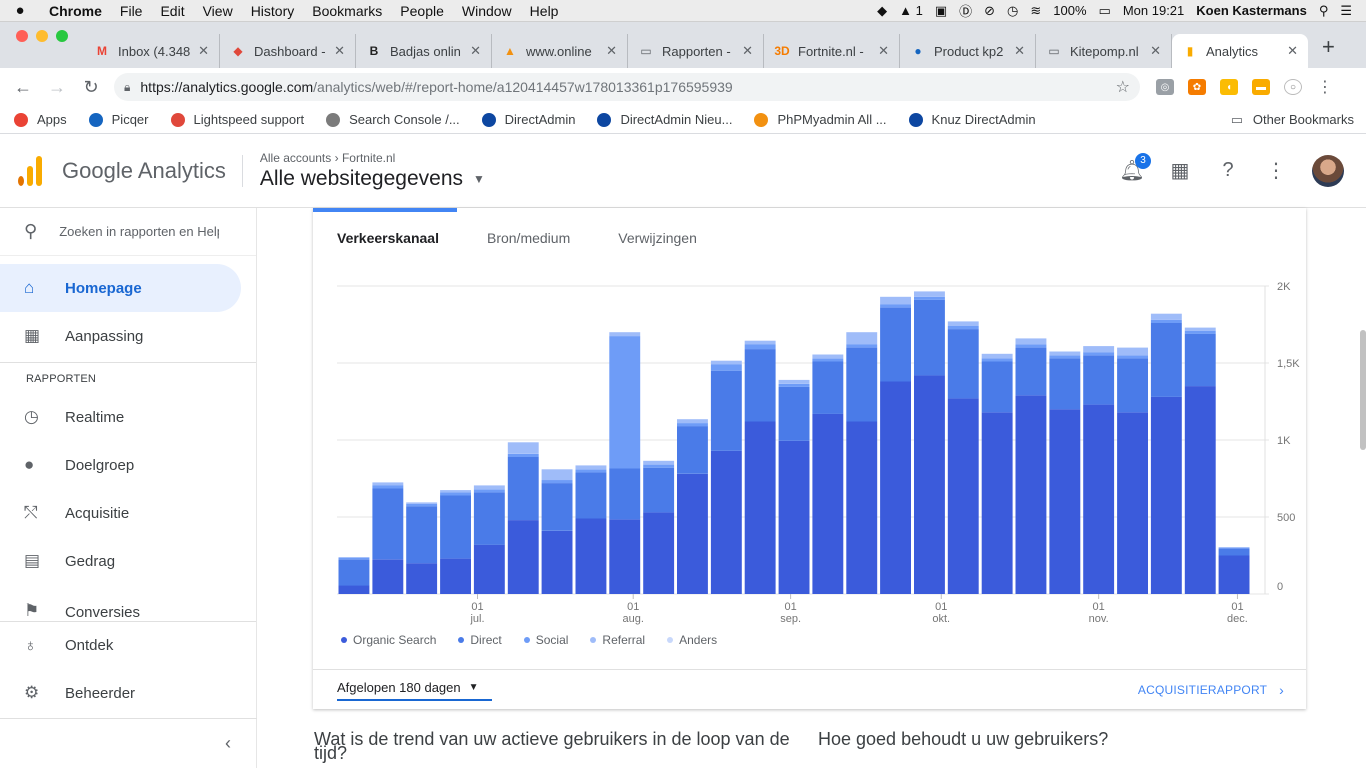 This screenshot has width=1366, height=768. I want to click on menu-chrome: Chrome, so click(75, 11).